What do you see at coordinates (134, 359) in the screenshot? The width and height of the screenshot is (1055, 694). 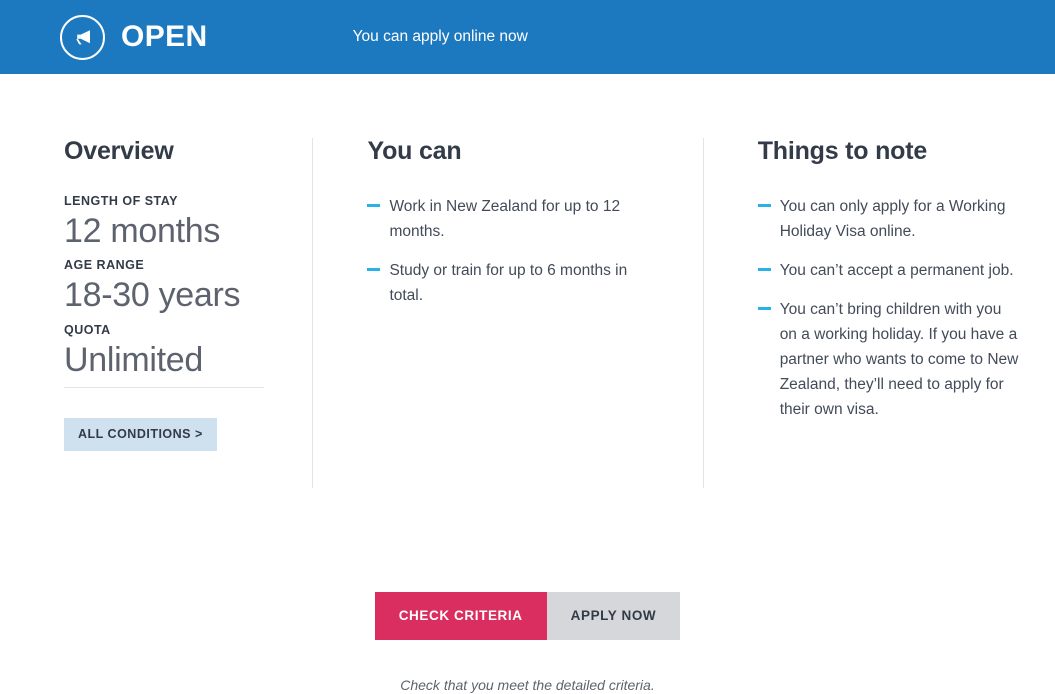 I see `fact-value: Unlimited` at bounding box center [134, 359].